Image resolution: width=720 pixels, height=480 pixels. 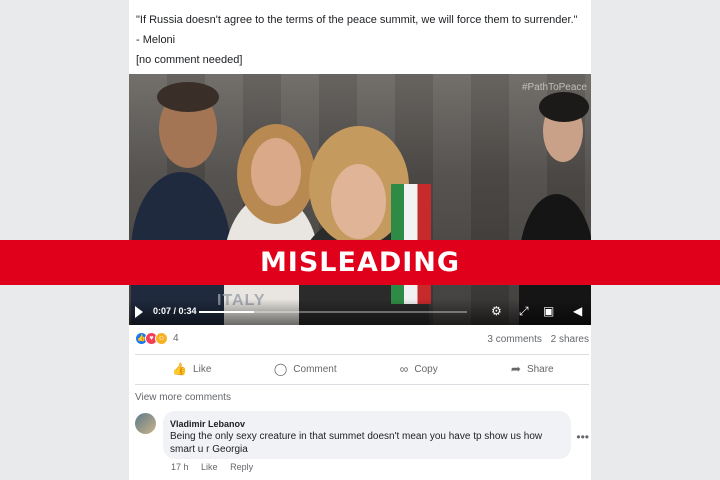 I want to click on divider-top, so click(x=362, y=354).